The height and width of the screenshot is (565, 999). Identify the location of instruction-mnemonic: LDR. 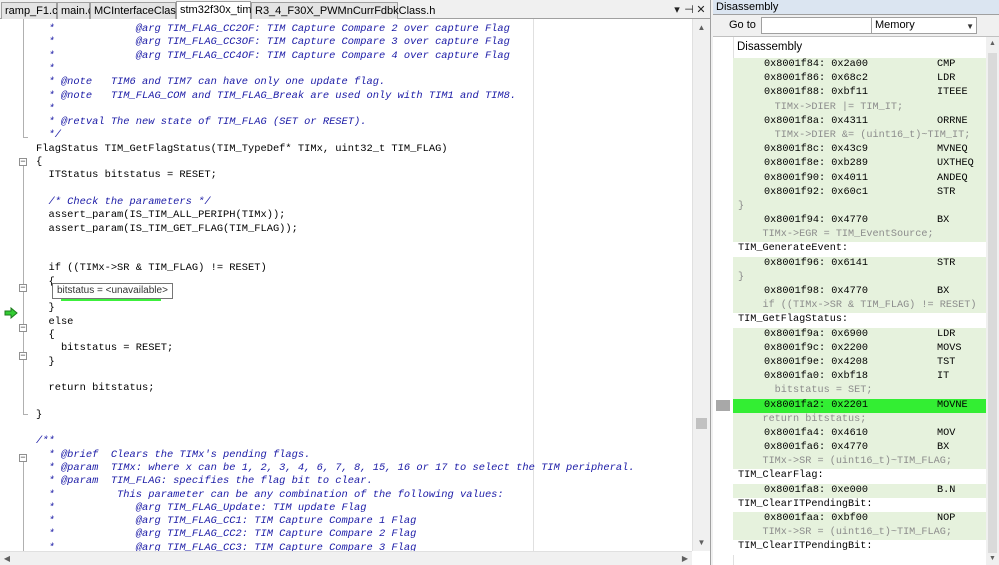
(946, 79).